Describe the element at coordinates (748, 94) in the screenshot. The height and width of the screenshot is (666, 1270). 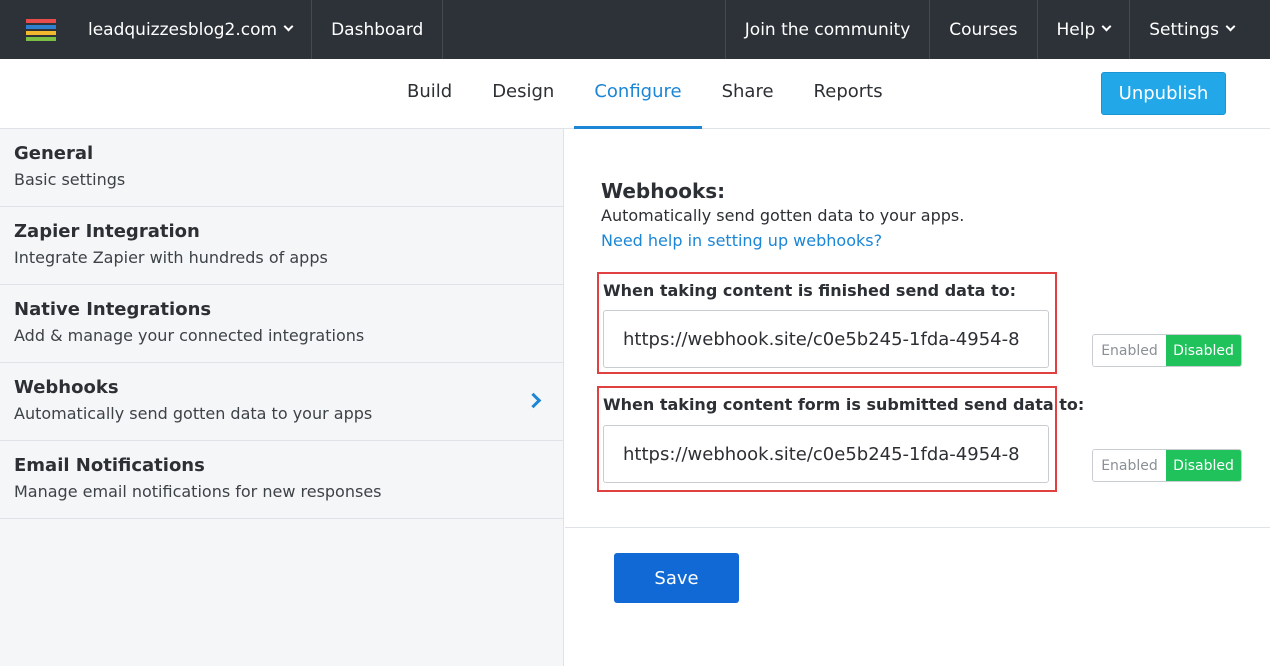
I see `tab-share: Share` at that location.